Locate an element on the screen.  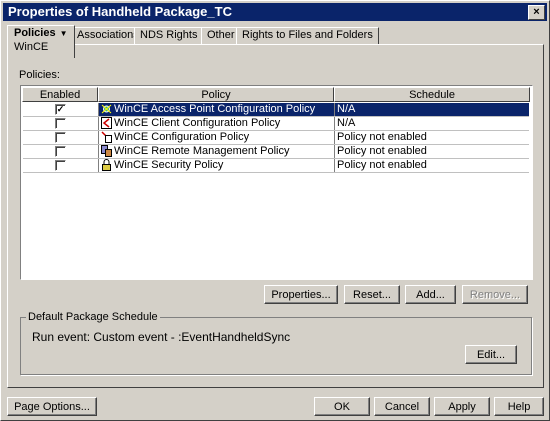
cancel-button: Cancel is located at coordinates (402, 406).